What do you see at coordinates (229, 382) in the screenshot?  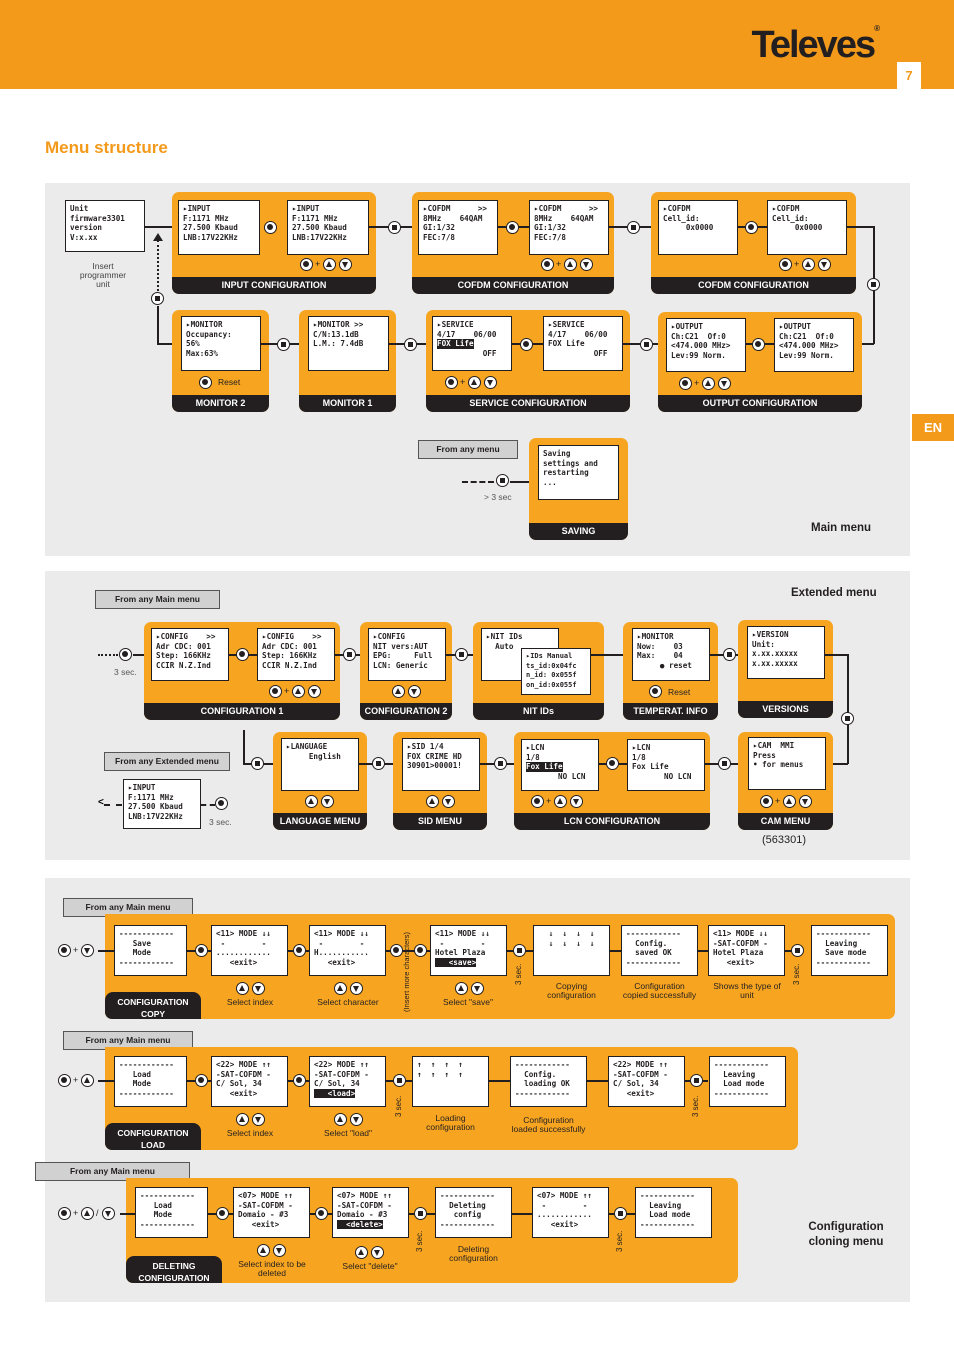 I see `reset-label: Reset` at bounding box center [229, 382].